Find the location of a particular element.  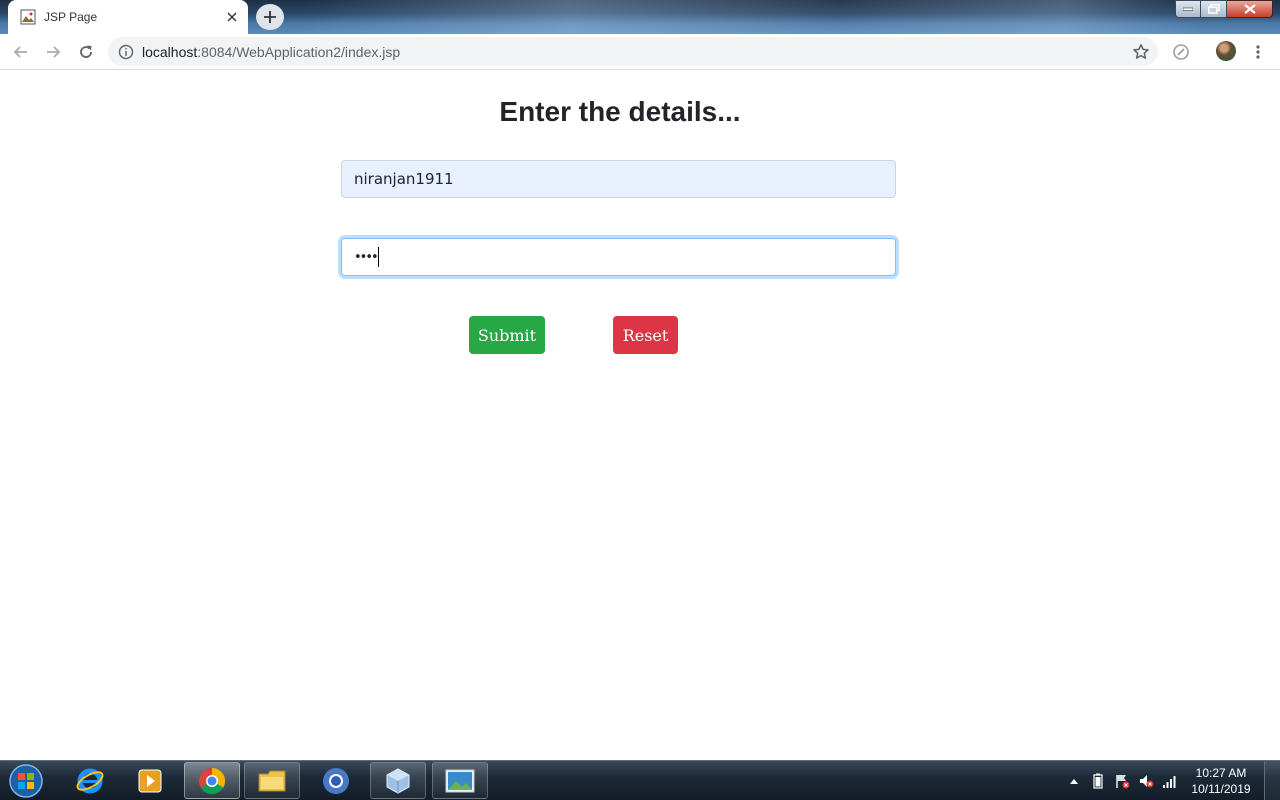

reload-icon is located at coordinates (86, 51).